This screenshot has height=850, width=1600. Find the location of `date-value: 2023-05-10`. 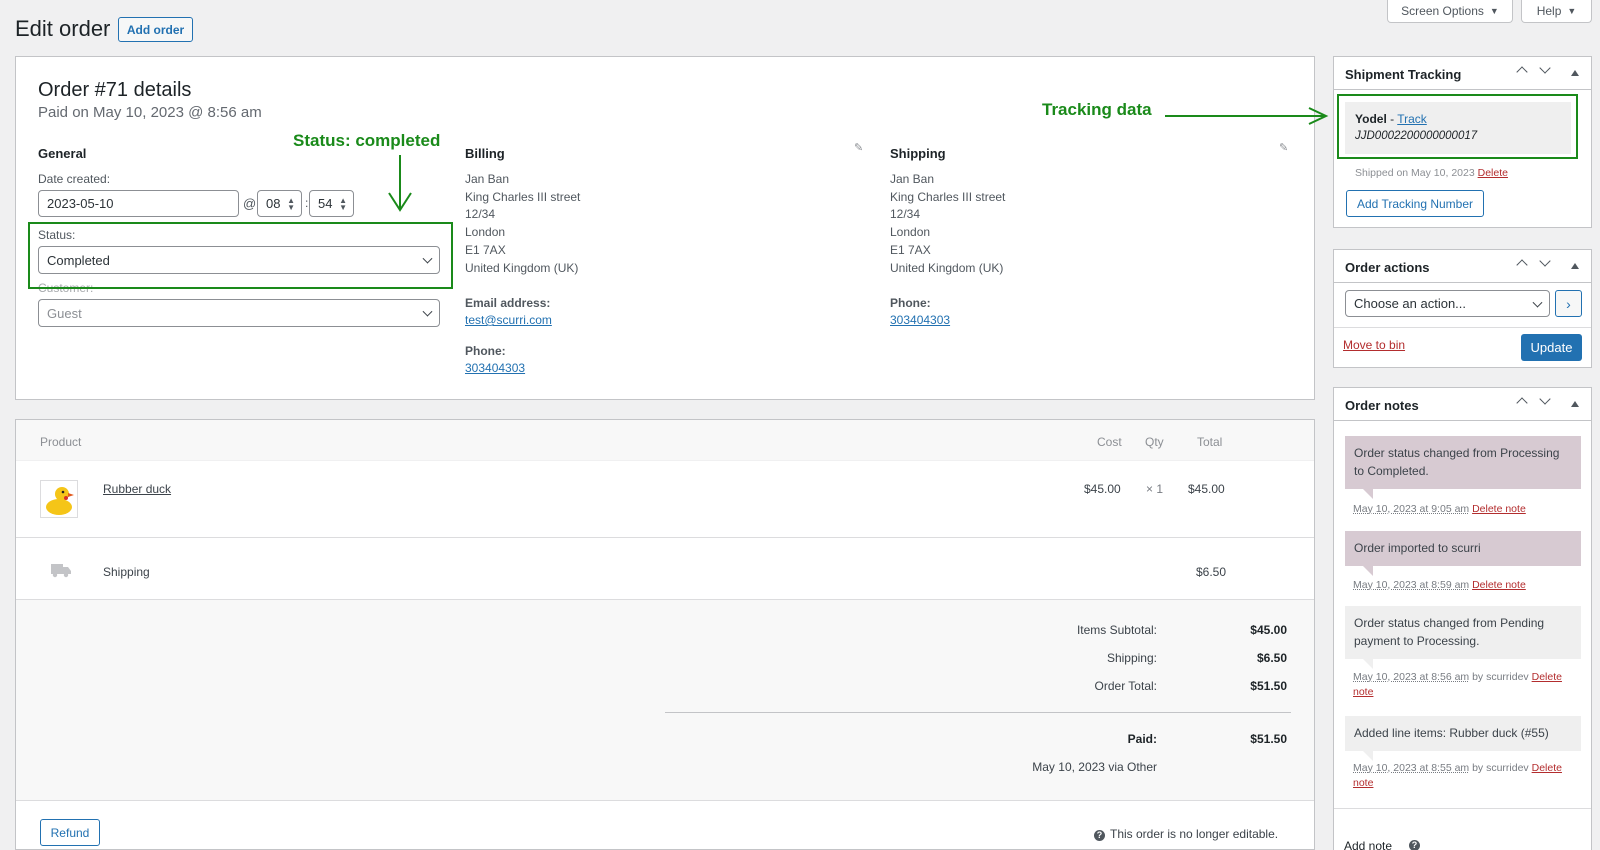

date-value: 2023-05-10 is located at coordinates (80, 203).